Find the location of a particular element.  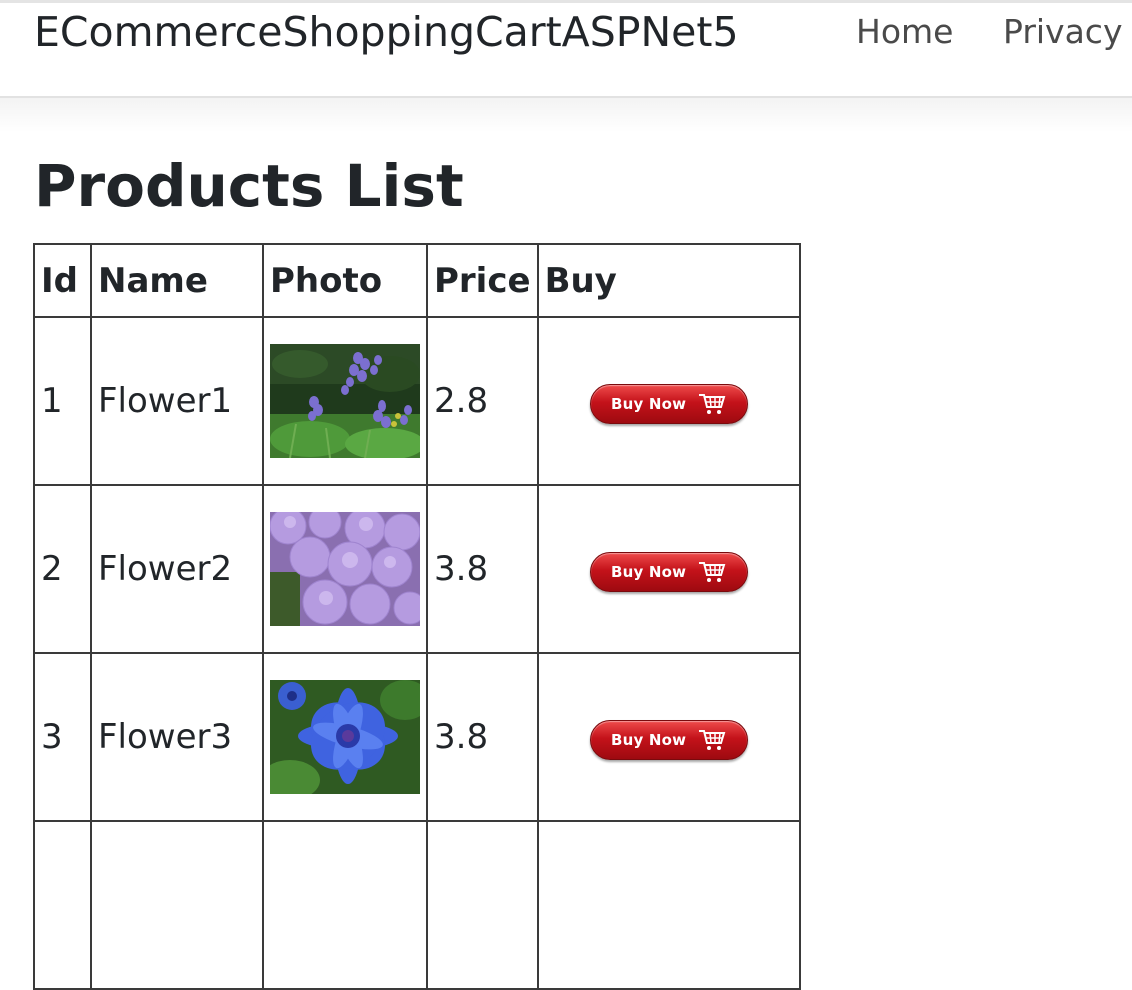

flower-purple-spikes-photo is located at coordinates (345, 401).